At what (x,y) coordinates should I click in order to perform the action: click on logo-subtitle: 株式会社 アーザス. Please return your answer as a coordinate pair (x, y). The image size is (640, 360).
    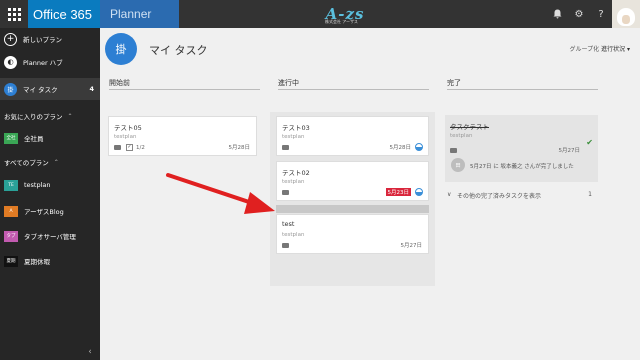
    Looking at the image, I should click on (341, 21).